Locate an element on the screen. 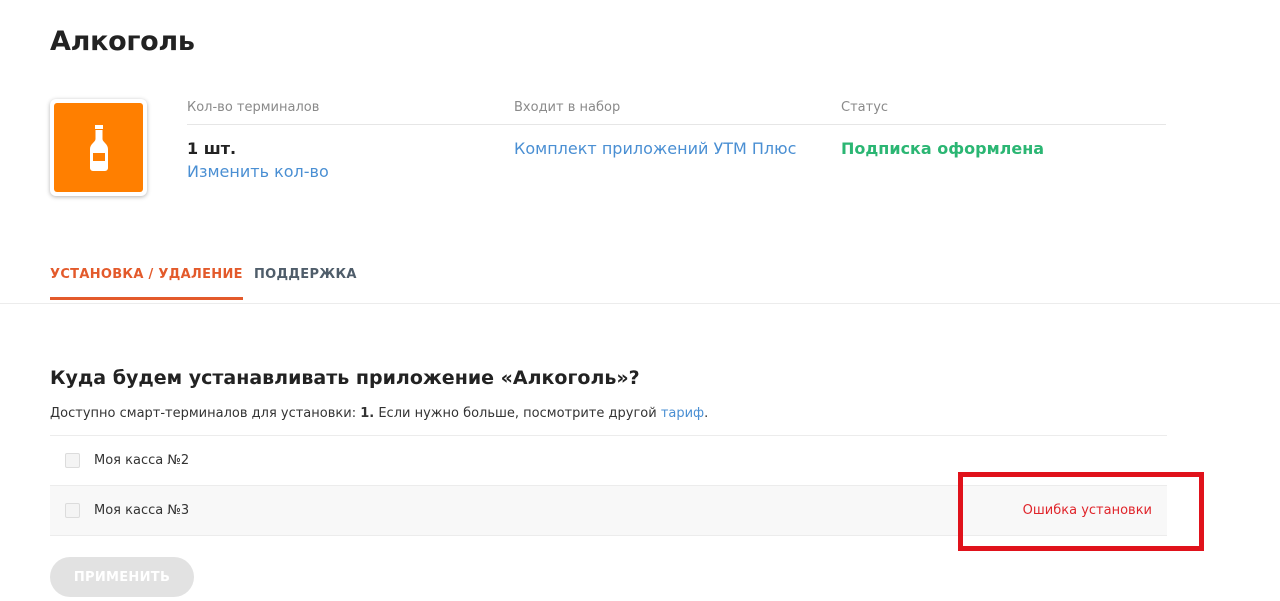 The width and height of the screenshot is (1280, 601). status-label: Статус is located at coordinates (1003, 112).